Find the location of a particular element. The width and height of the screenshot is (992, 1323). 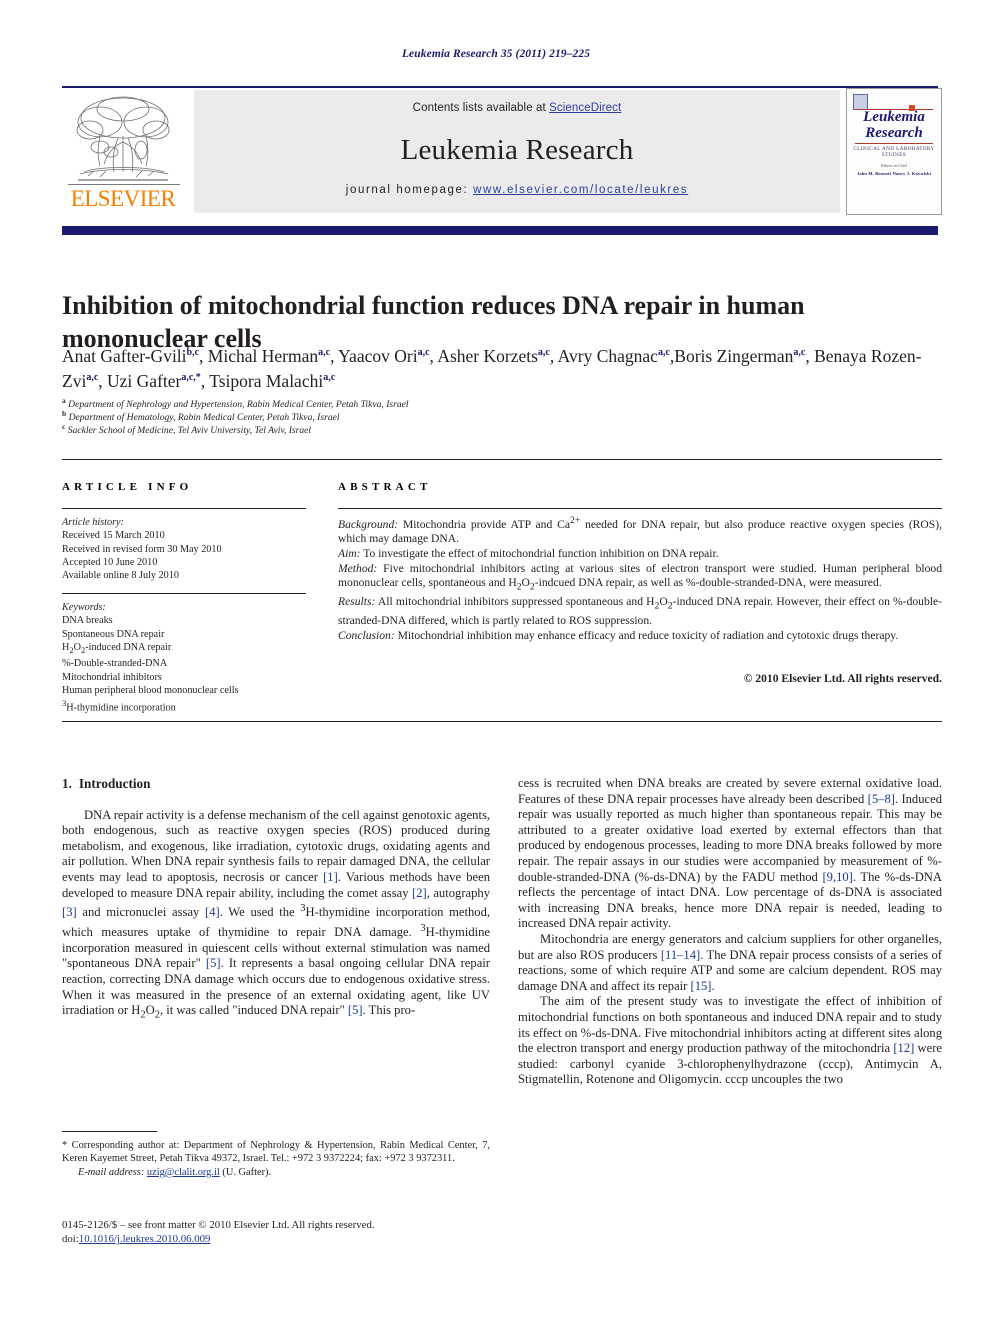

cover-title-line2: Research is located at coordinates (894, 133).